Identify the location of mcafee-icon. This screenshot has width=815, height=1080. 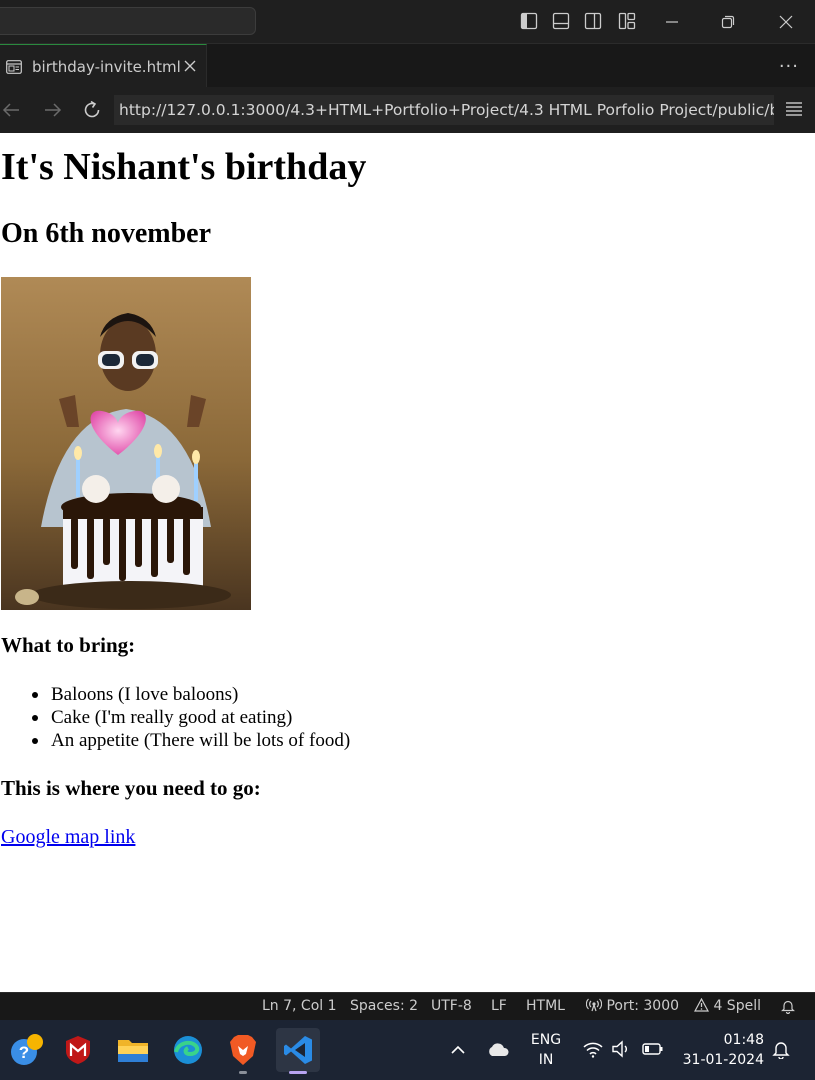
(78, 1050).